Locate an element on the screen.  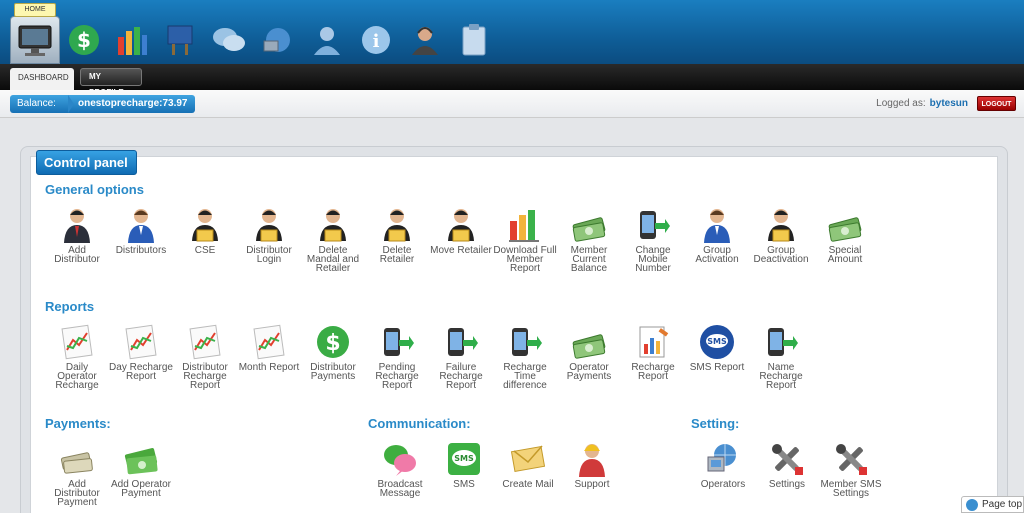
item-add-distributor: Add Distributor is located at coordinates (77, 236).